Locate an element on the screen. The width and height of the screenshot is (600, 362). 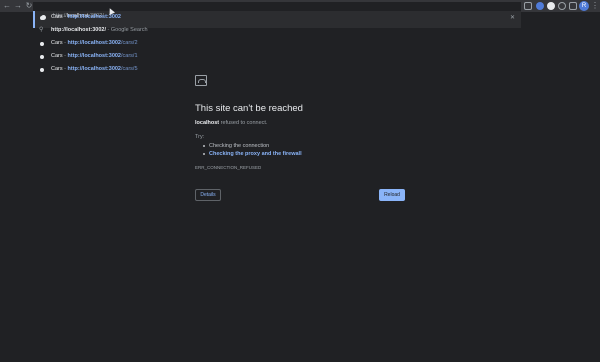
suggestion-check-proxy-link: Checking the proxy and the firewall is located at coordinates (252, 154).